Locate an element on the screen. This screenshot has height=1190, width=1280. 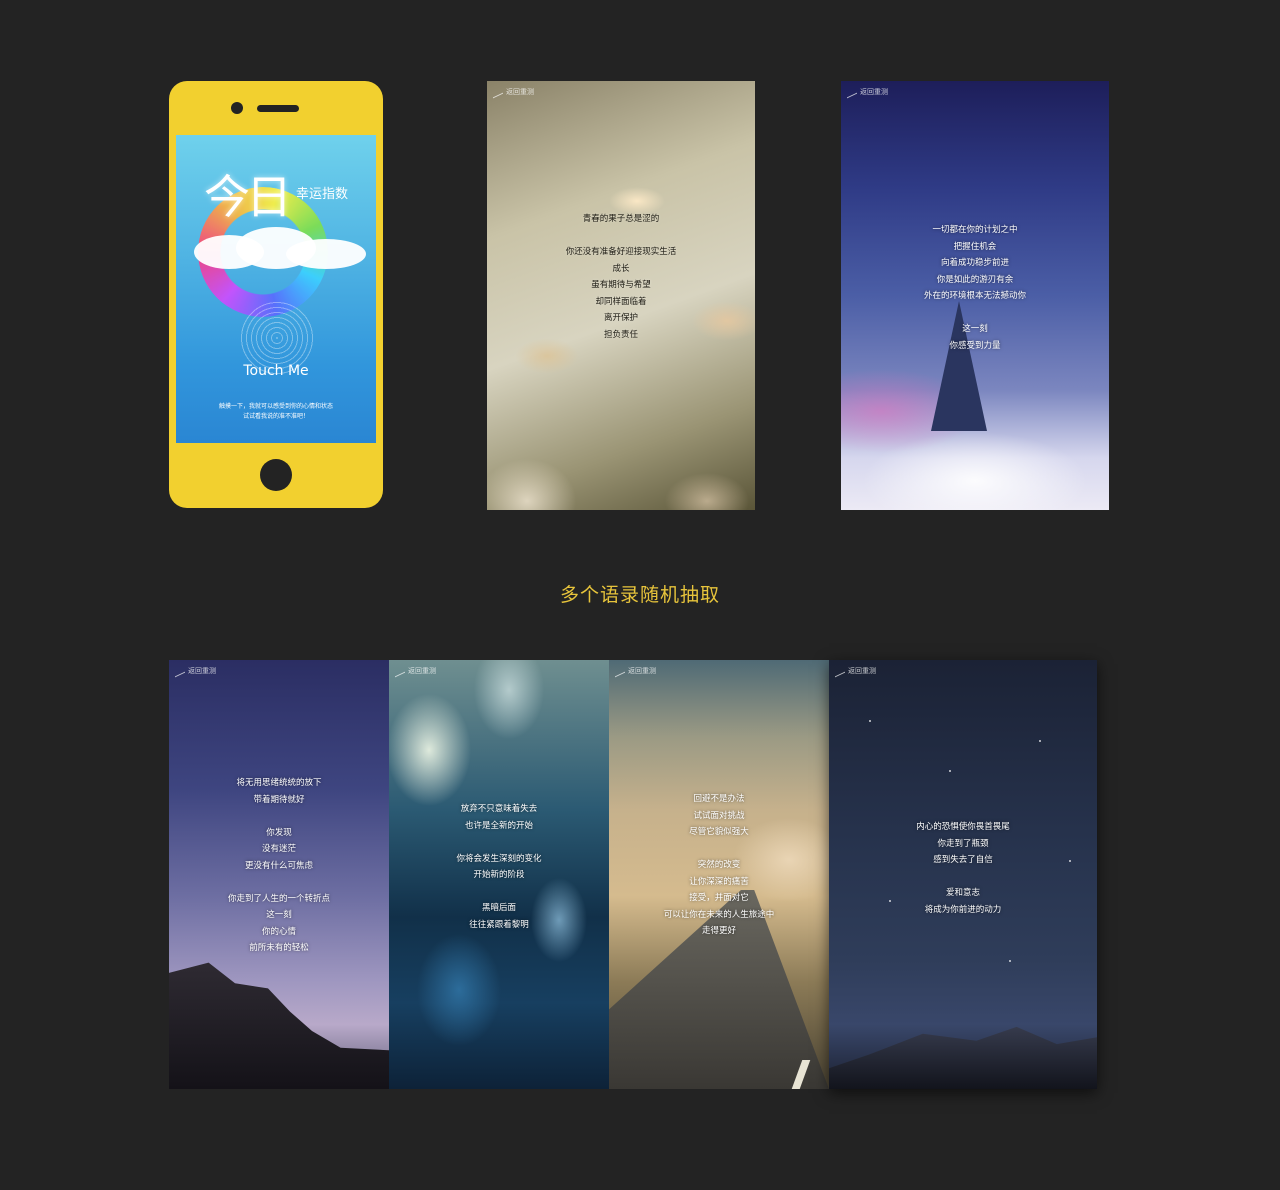
quote-text: 内心的恐惧使你畏首畏尾 你走到了瓶颈 感到失去了自信 爱和意志 将成为你前进的动力 is located at coordinates (963, 868).